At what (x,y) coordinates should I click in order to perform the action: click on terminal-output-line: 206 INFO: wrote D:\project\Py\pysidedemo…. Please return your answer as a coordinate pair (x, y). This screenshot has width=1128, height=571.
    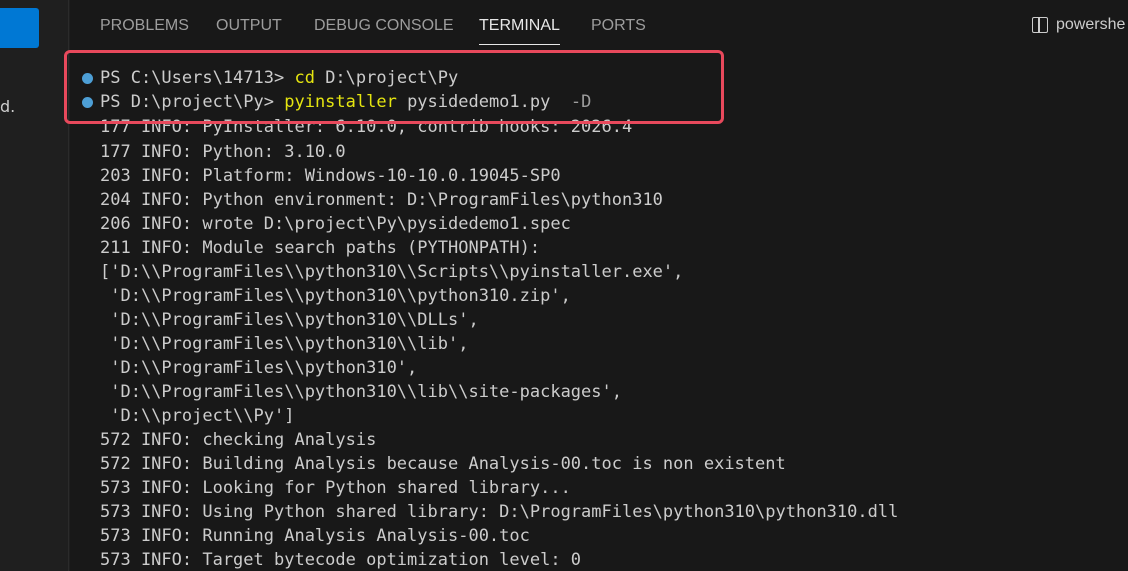
    Looking at the image, I should click on (335, 224).